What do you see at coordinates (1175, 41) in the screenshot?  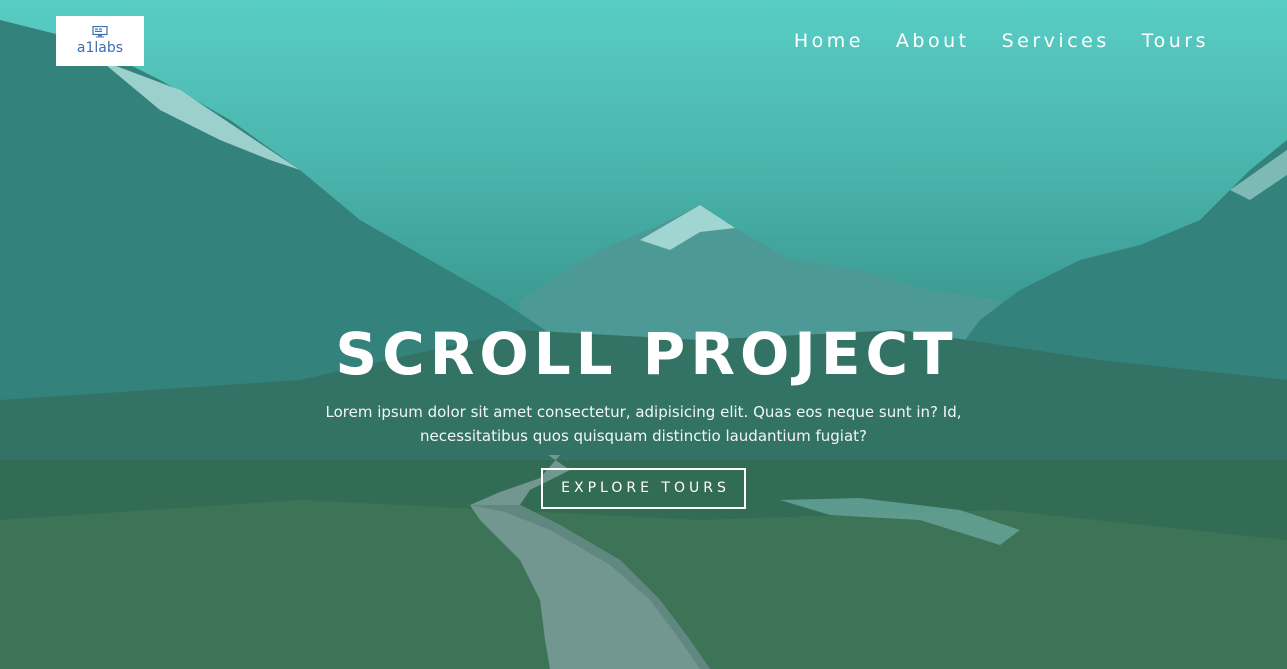 I see `nav-link-tours: Tours` at bounding box center [1175, 41].